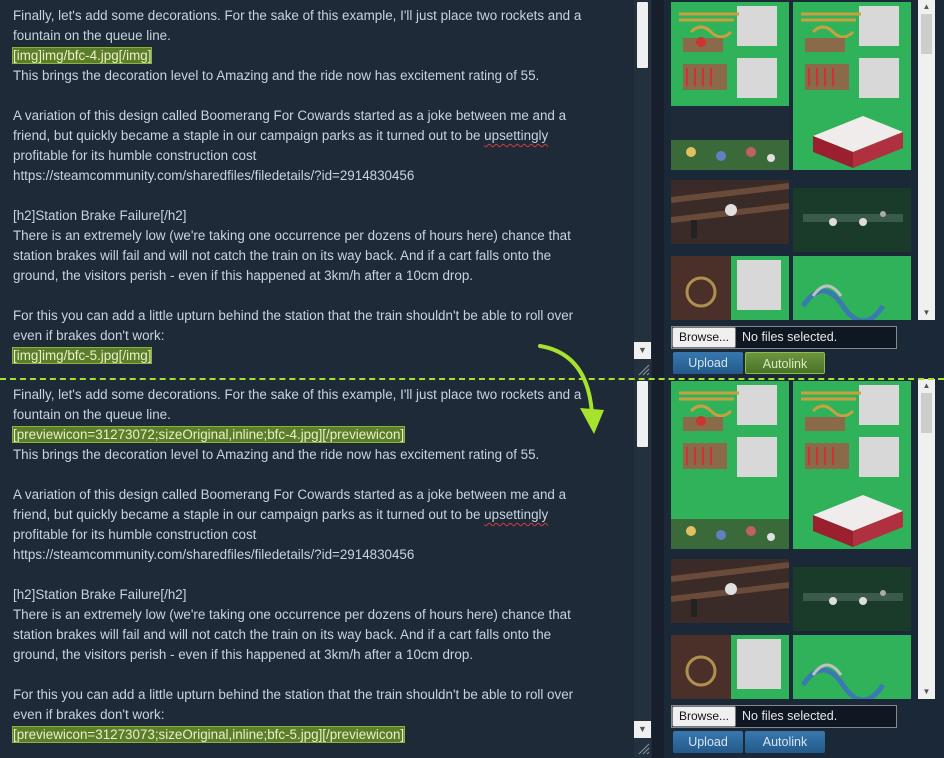 The width and height of the screenshot is (944, 758). What do you see at coordinates (82, 55) in the screenshot?
I see `img-tag-highlight: [img]img/bfc-4.jpg[/img]` at bounding box center [82, 55].